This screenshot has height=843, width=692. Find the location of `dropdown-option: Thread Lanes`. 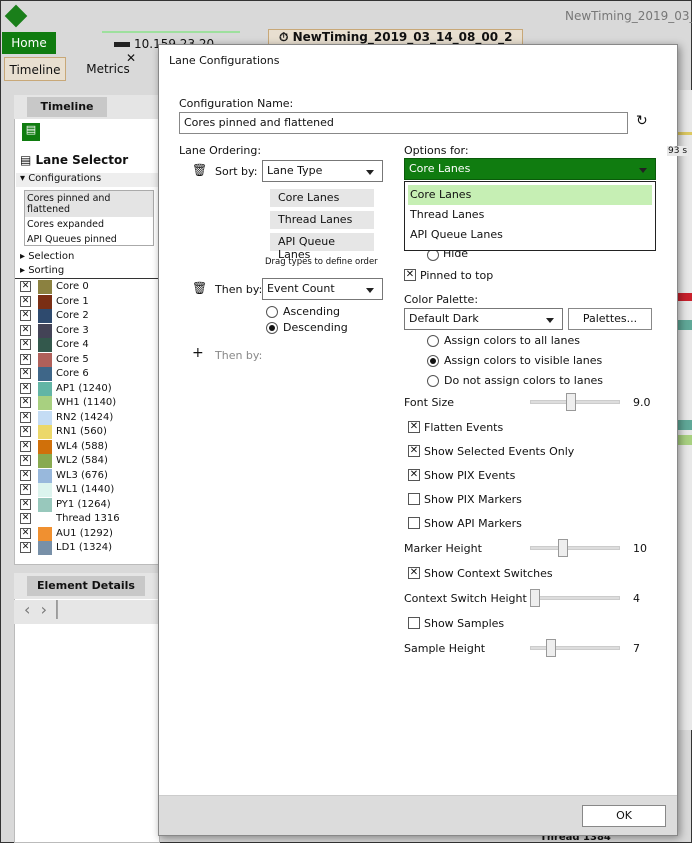

dropdown-option: Thread Lanes is located at coordinates (530, 215).